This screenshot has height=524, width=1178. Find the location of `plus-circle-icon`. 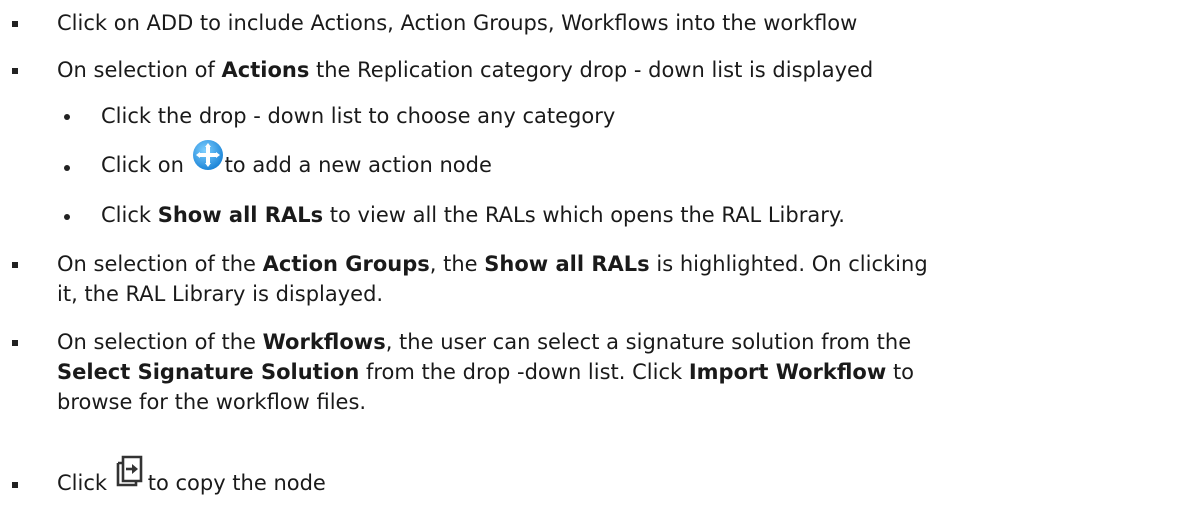

plus-circle-icon is located at coordinates (208, 159).